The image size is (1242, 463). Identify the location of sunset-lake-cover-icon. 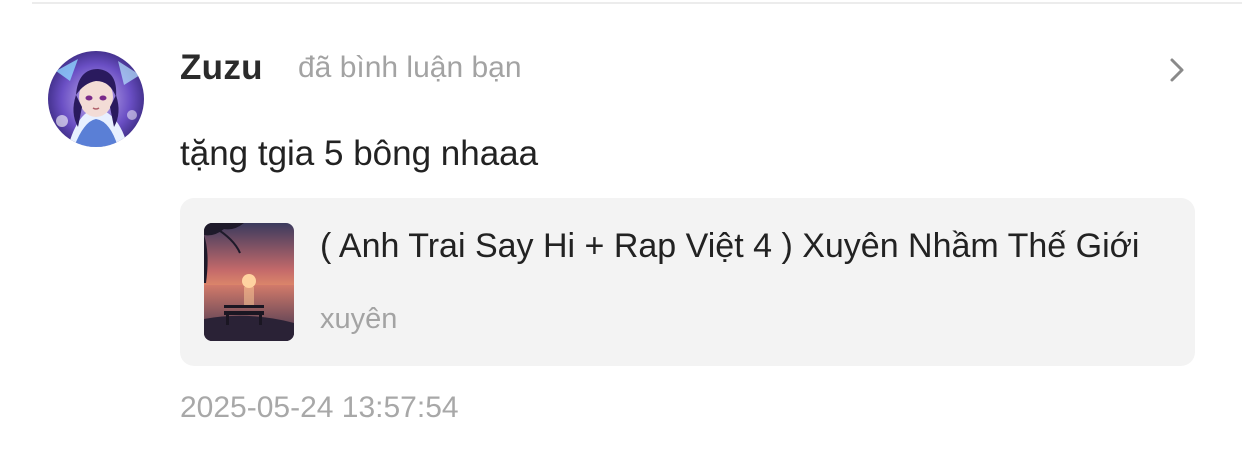
(249, 282).